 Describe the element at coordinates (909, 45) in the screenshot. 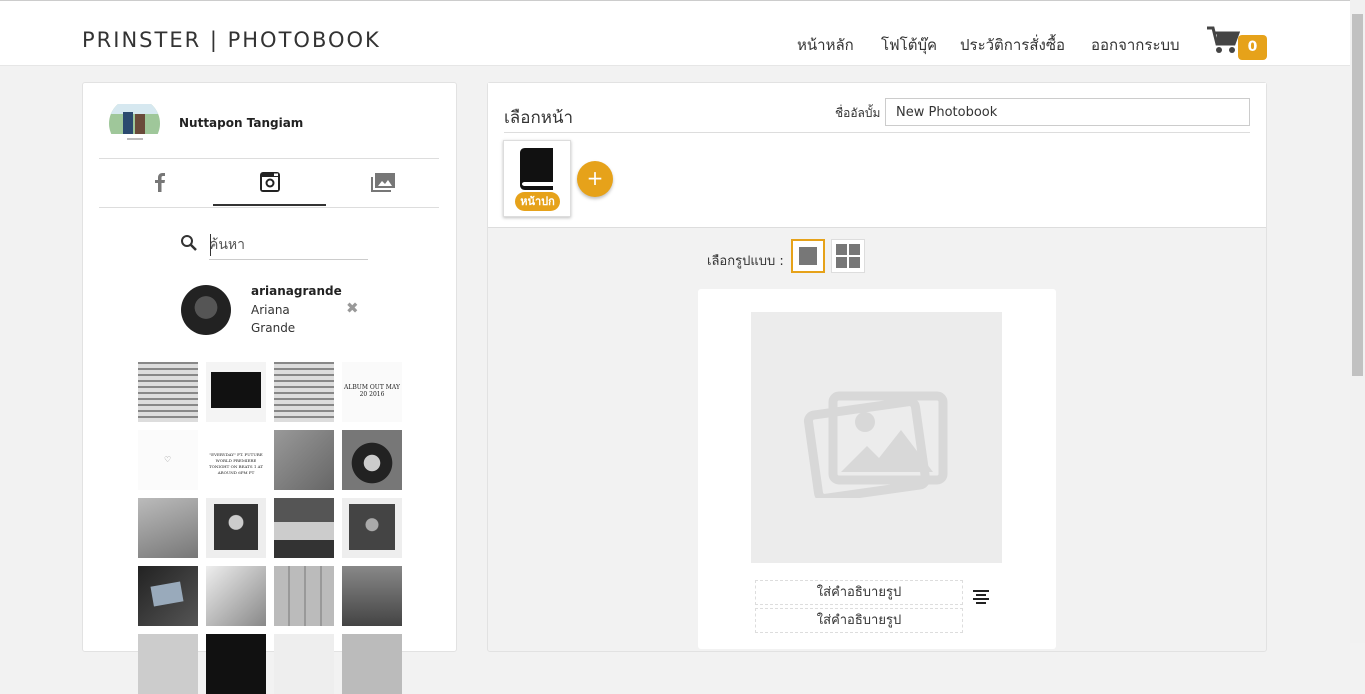

I see `nav-photobook: โฟโต้บุ๊ค` at that location.